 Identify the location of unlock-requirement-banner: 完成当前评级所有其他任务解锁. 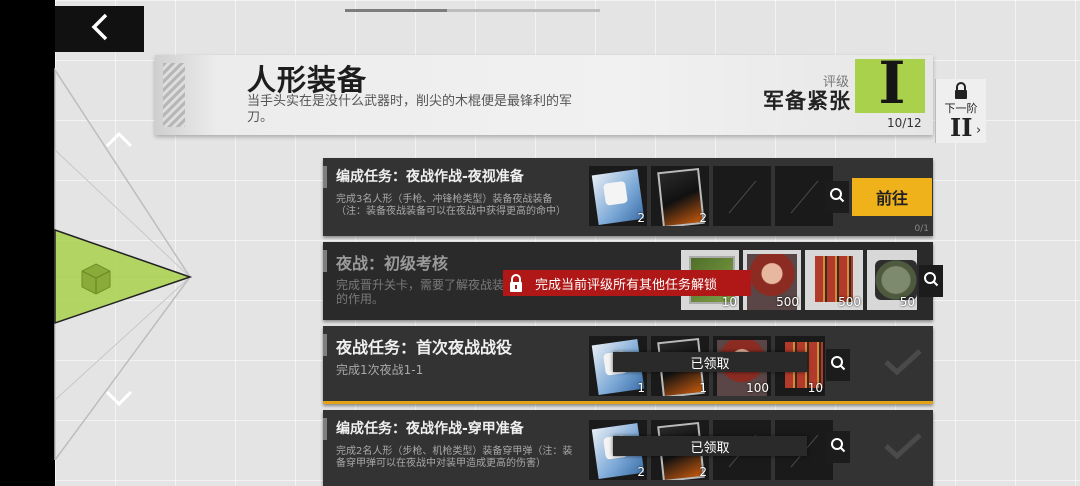
(627, 283).